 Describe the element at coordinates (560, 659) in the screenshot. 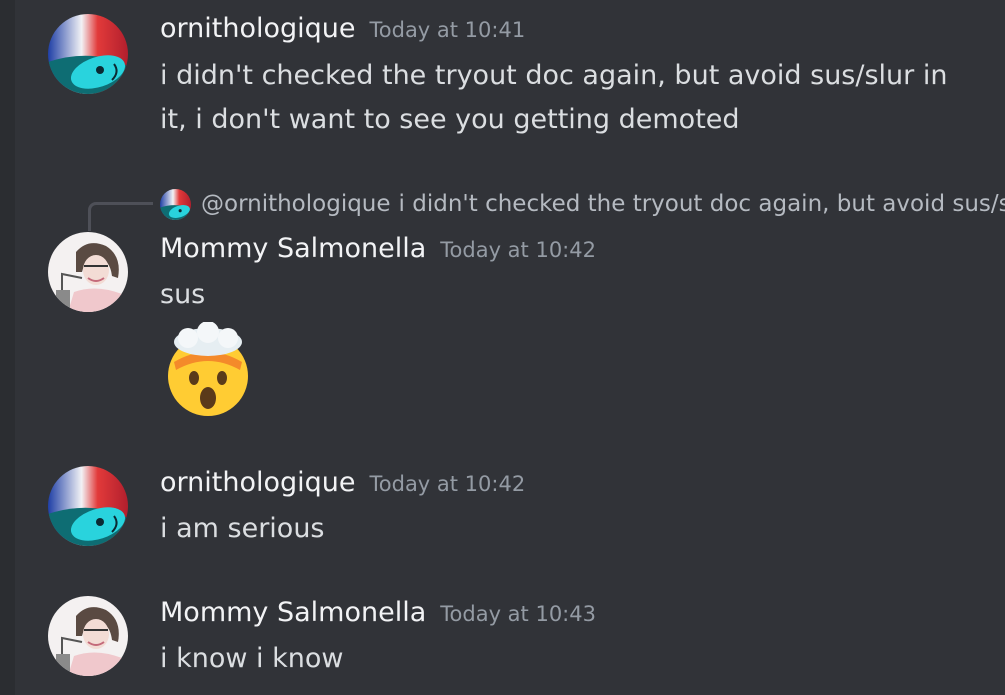

I see `message-content: i know i know` at that location.